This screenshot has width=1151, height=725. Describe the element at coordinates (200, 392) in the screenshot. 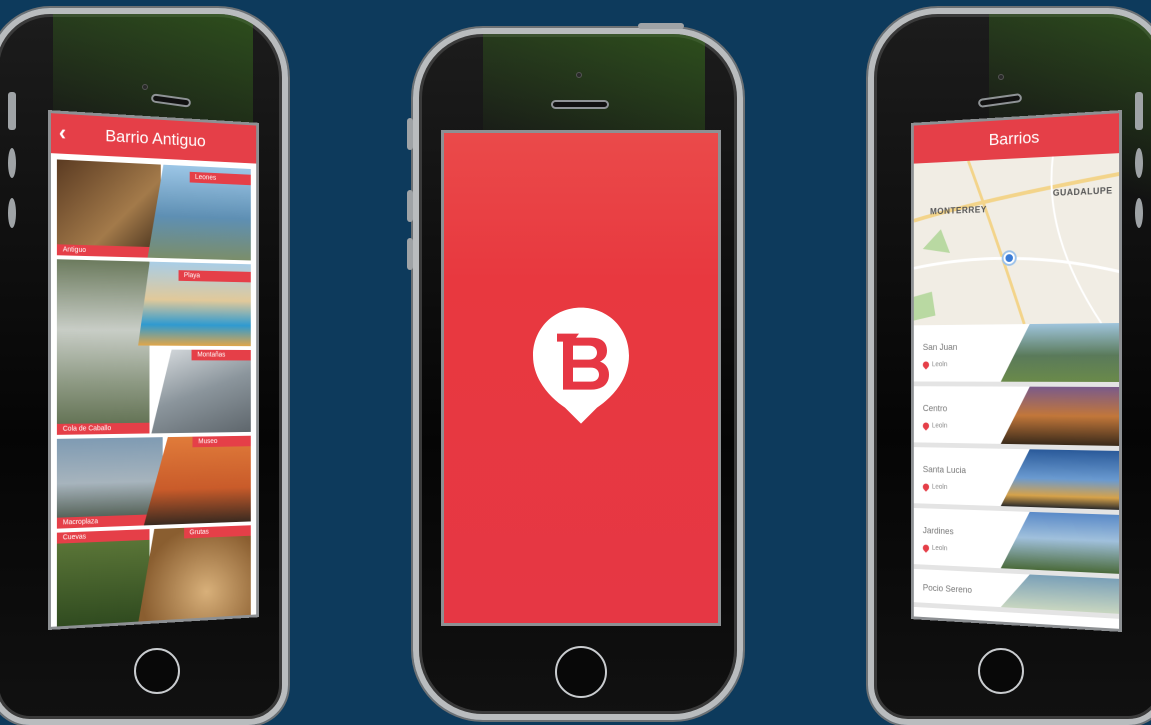

I see `tile-montanas: Montañas` at that location.